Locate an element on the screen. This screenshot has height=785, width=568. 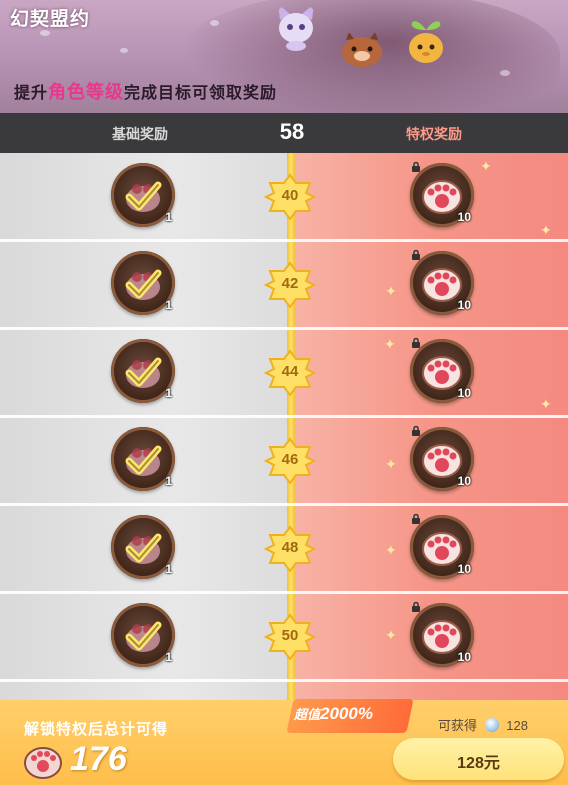
subtitle-pre: 提升 is located at coordinates (31, 93).